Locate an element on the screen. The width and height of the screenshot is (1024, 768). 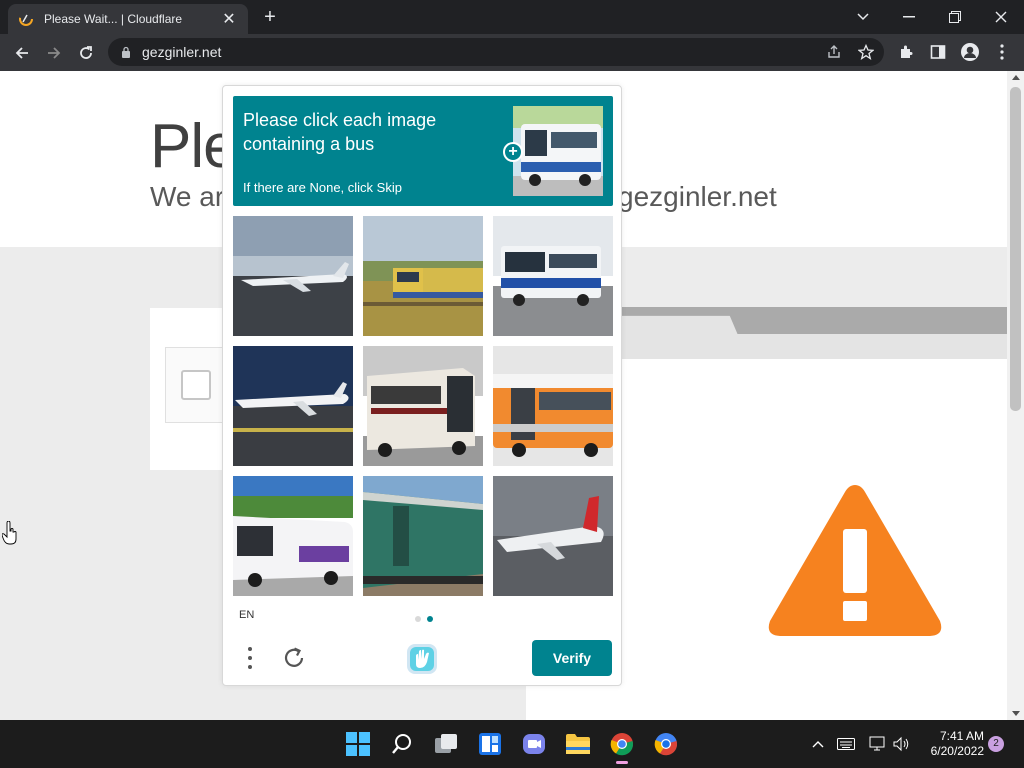
lock-icon is located at coordinates (126, 52).